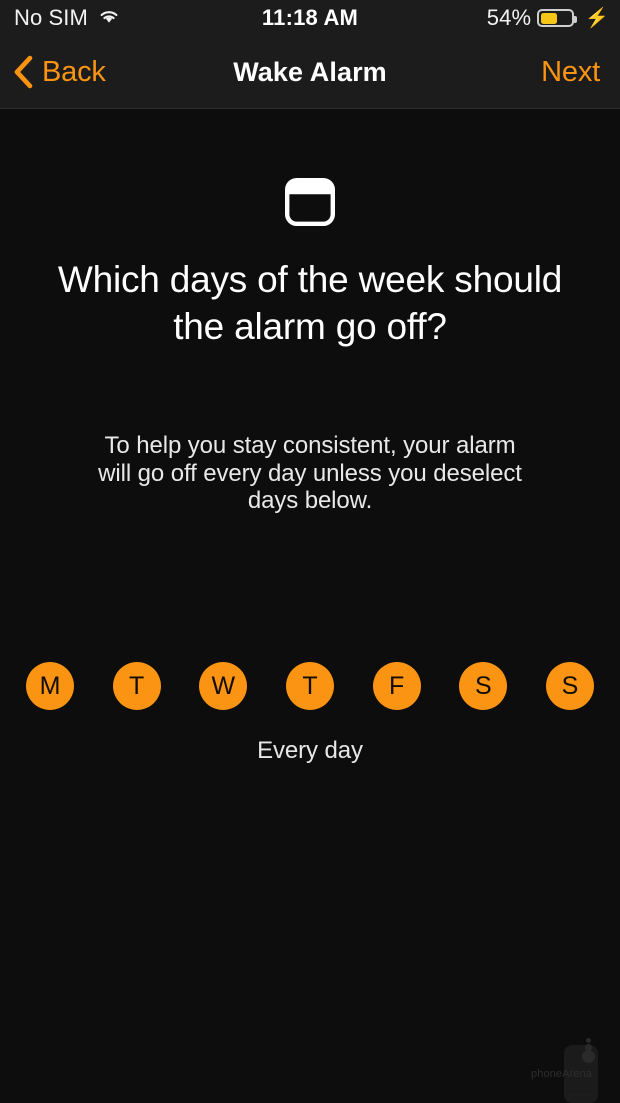 The image size is (620, 1103). I want to click on status-bar-right: 54% ⚡, so click(548, 18).